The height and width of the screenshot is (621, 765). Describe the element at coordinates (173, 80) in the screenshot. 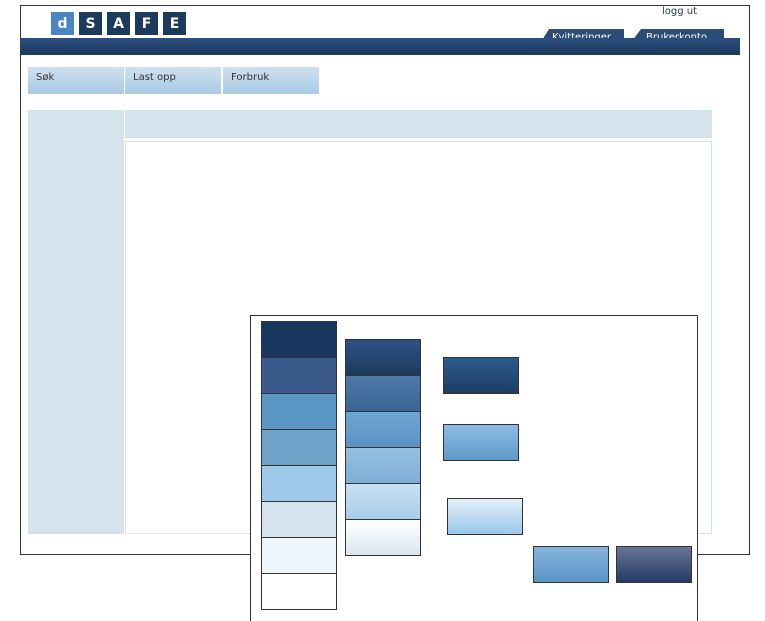

I see `nav-last-opp-button: Last opp` at that location.